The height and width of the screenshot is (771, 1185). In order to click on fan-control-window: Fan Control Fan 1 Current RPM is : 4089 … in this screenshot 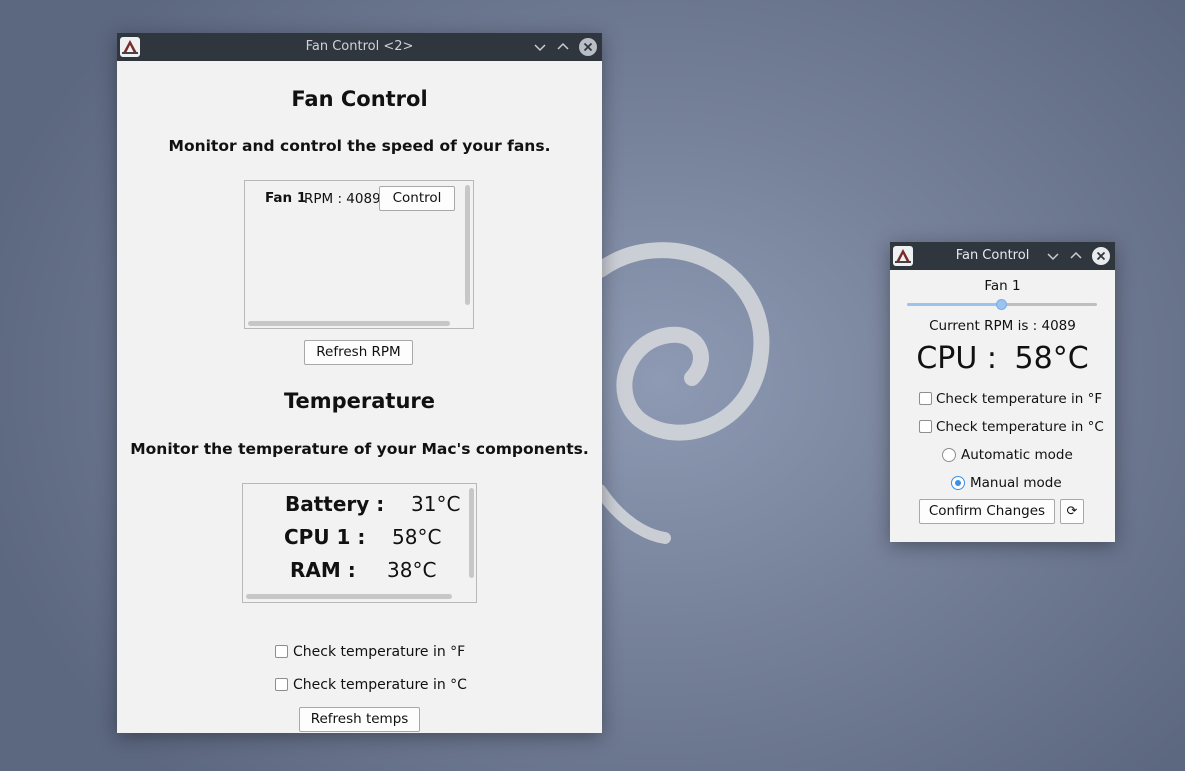, I will do `click(1002, 392)`.